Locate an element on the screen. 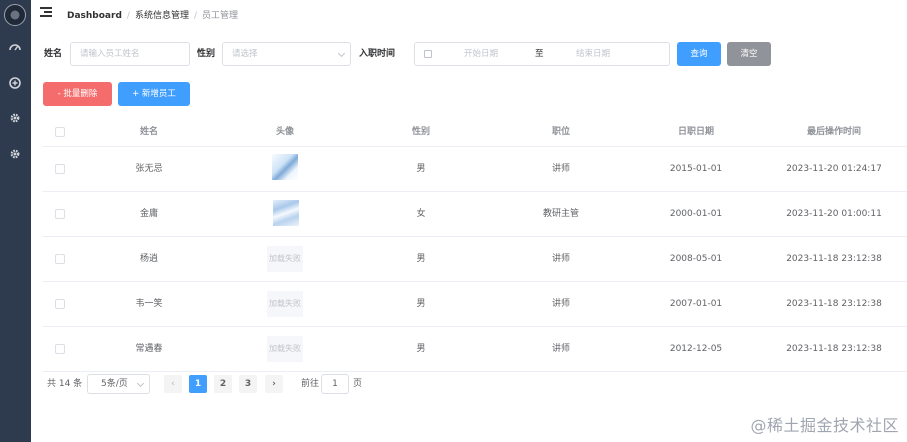 The image size is (907, 442). cell-date: 2000-01-01 is located at coordinates (696, 214).